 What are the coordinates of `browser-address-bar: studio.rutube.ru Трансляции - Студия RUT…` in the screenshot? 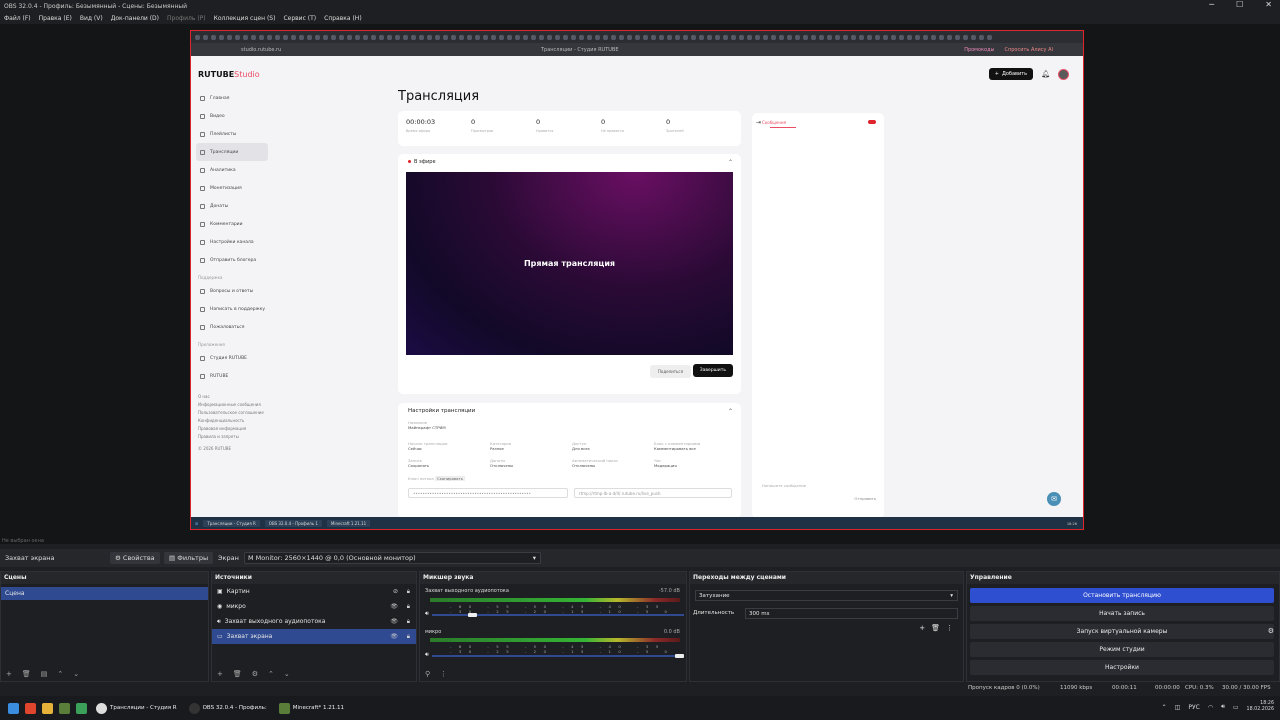 It's located at (637, 49).